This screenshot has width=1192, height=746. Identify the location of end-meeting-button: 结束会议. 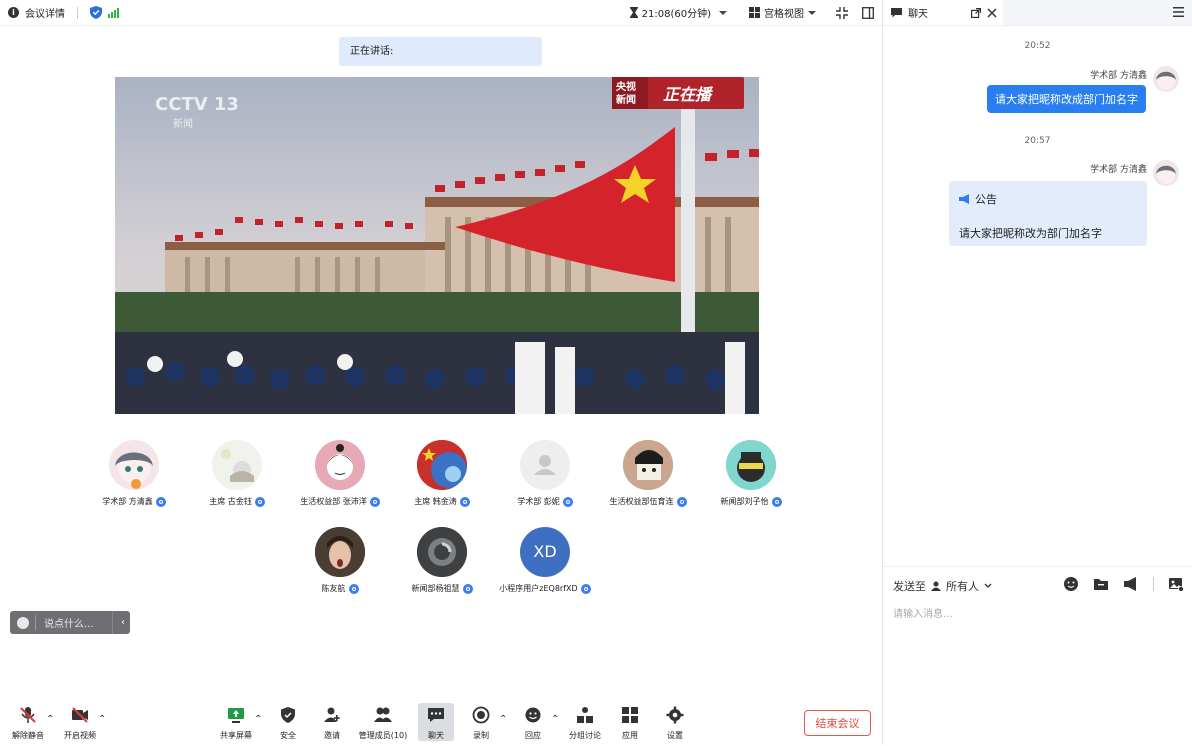
(837, 723).